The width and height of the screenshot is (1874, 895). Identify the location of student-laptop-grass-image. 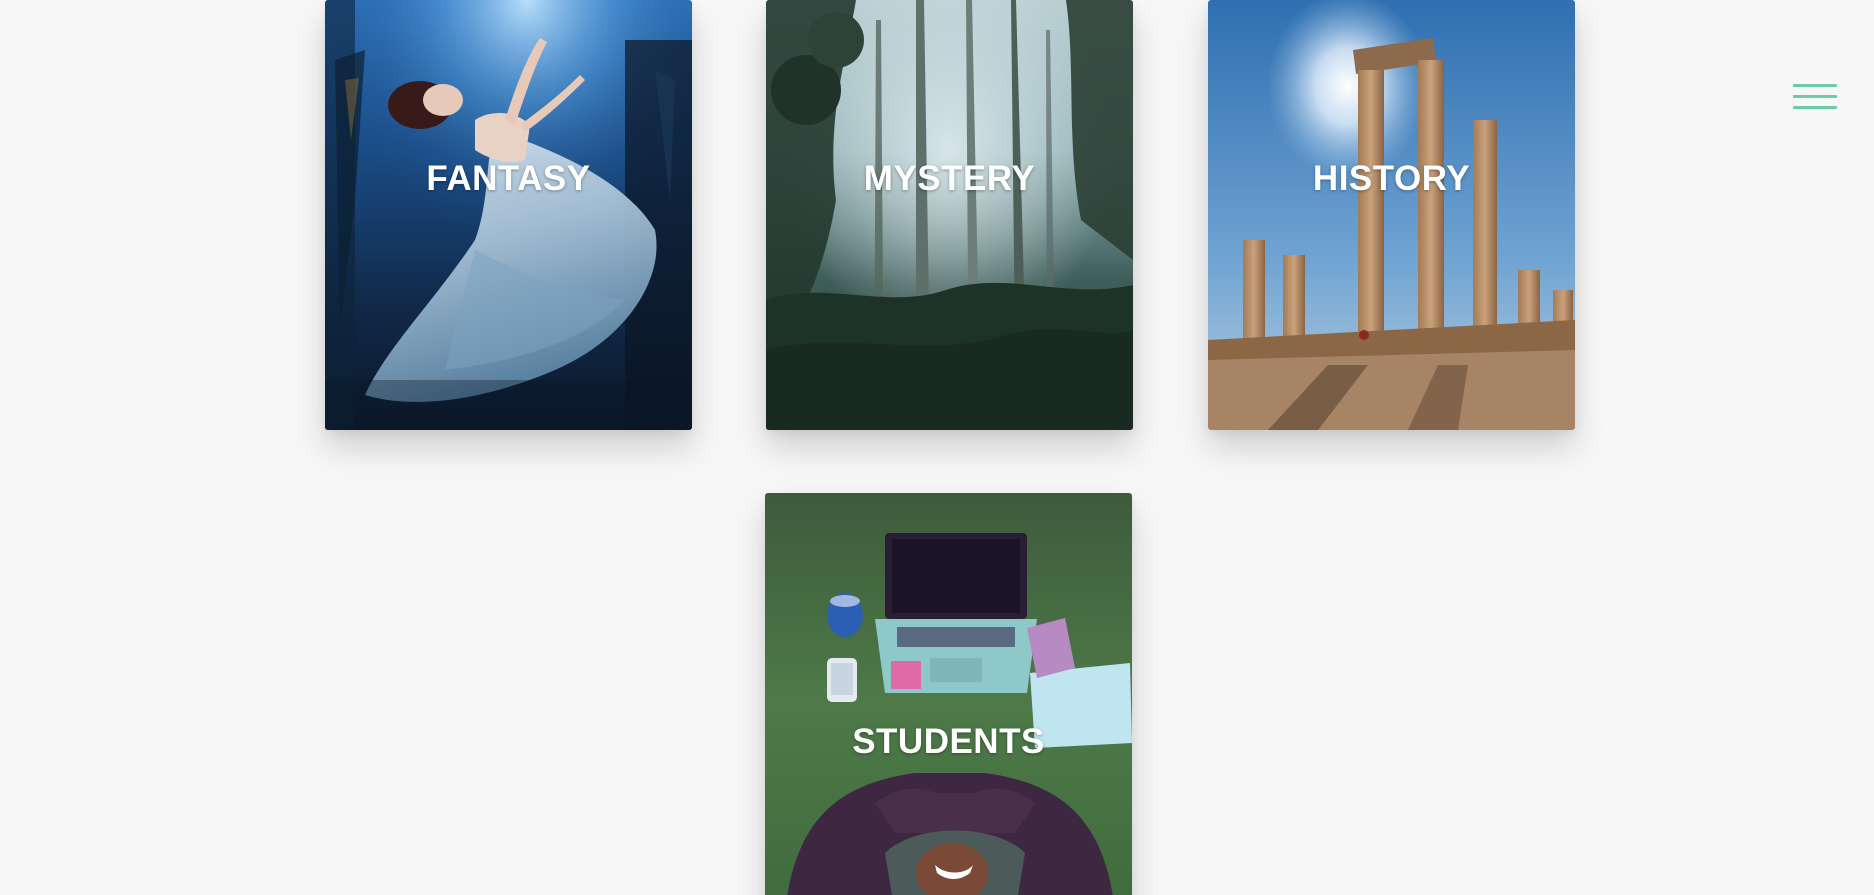
(948, 694).